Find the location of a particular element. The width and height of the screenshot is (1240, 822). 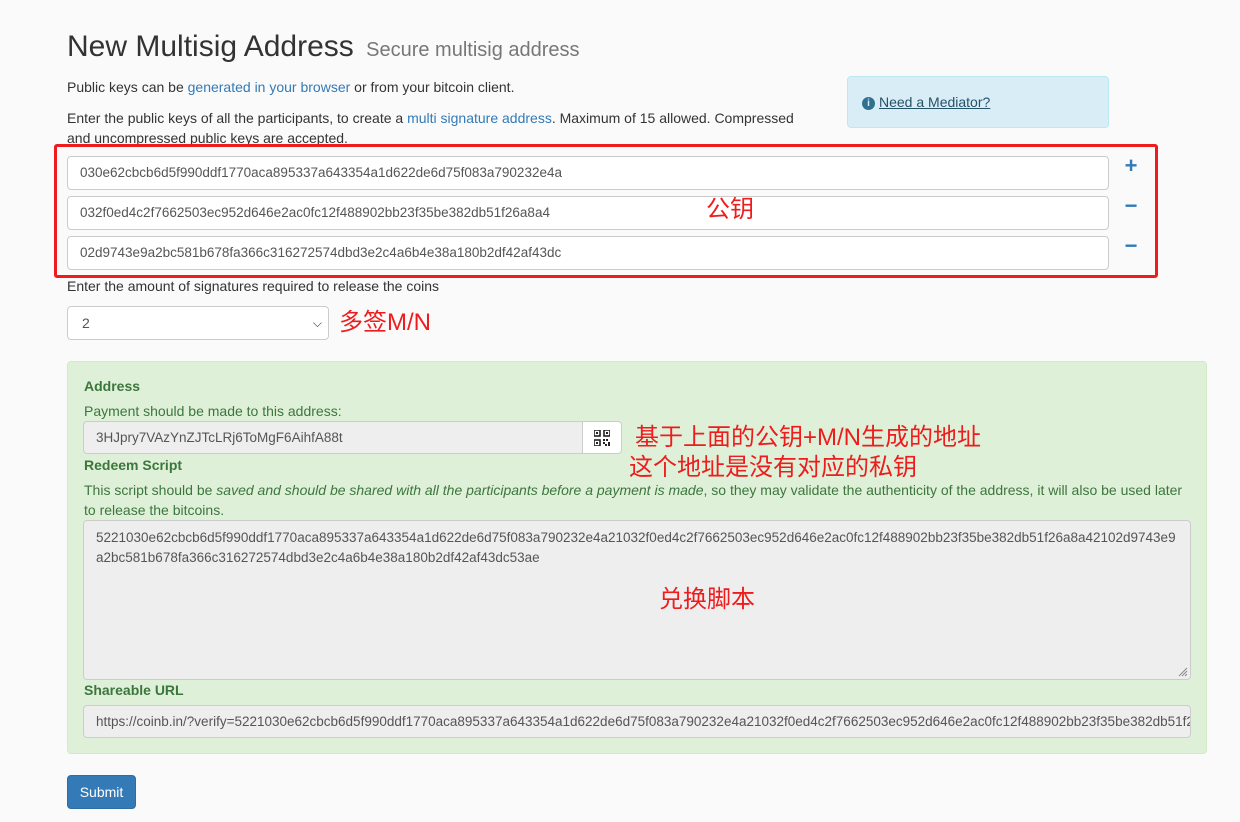

qrcode-icon is located at coordinates (602, 438).